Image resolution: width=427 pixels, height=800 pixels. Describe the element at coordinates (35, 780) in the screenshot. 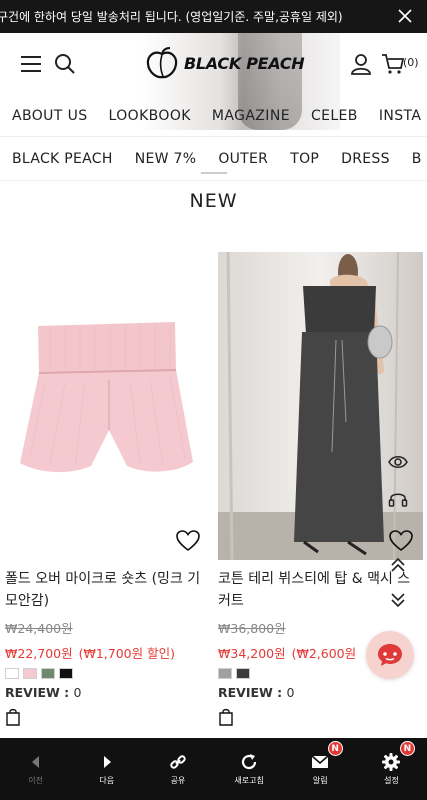

I see `nav-label: 이전` at that location.